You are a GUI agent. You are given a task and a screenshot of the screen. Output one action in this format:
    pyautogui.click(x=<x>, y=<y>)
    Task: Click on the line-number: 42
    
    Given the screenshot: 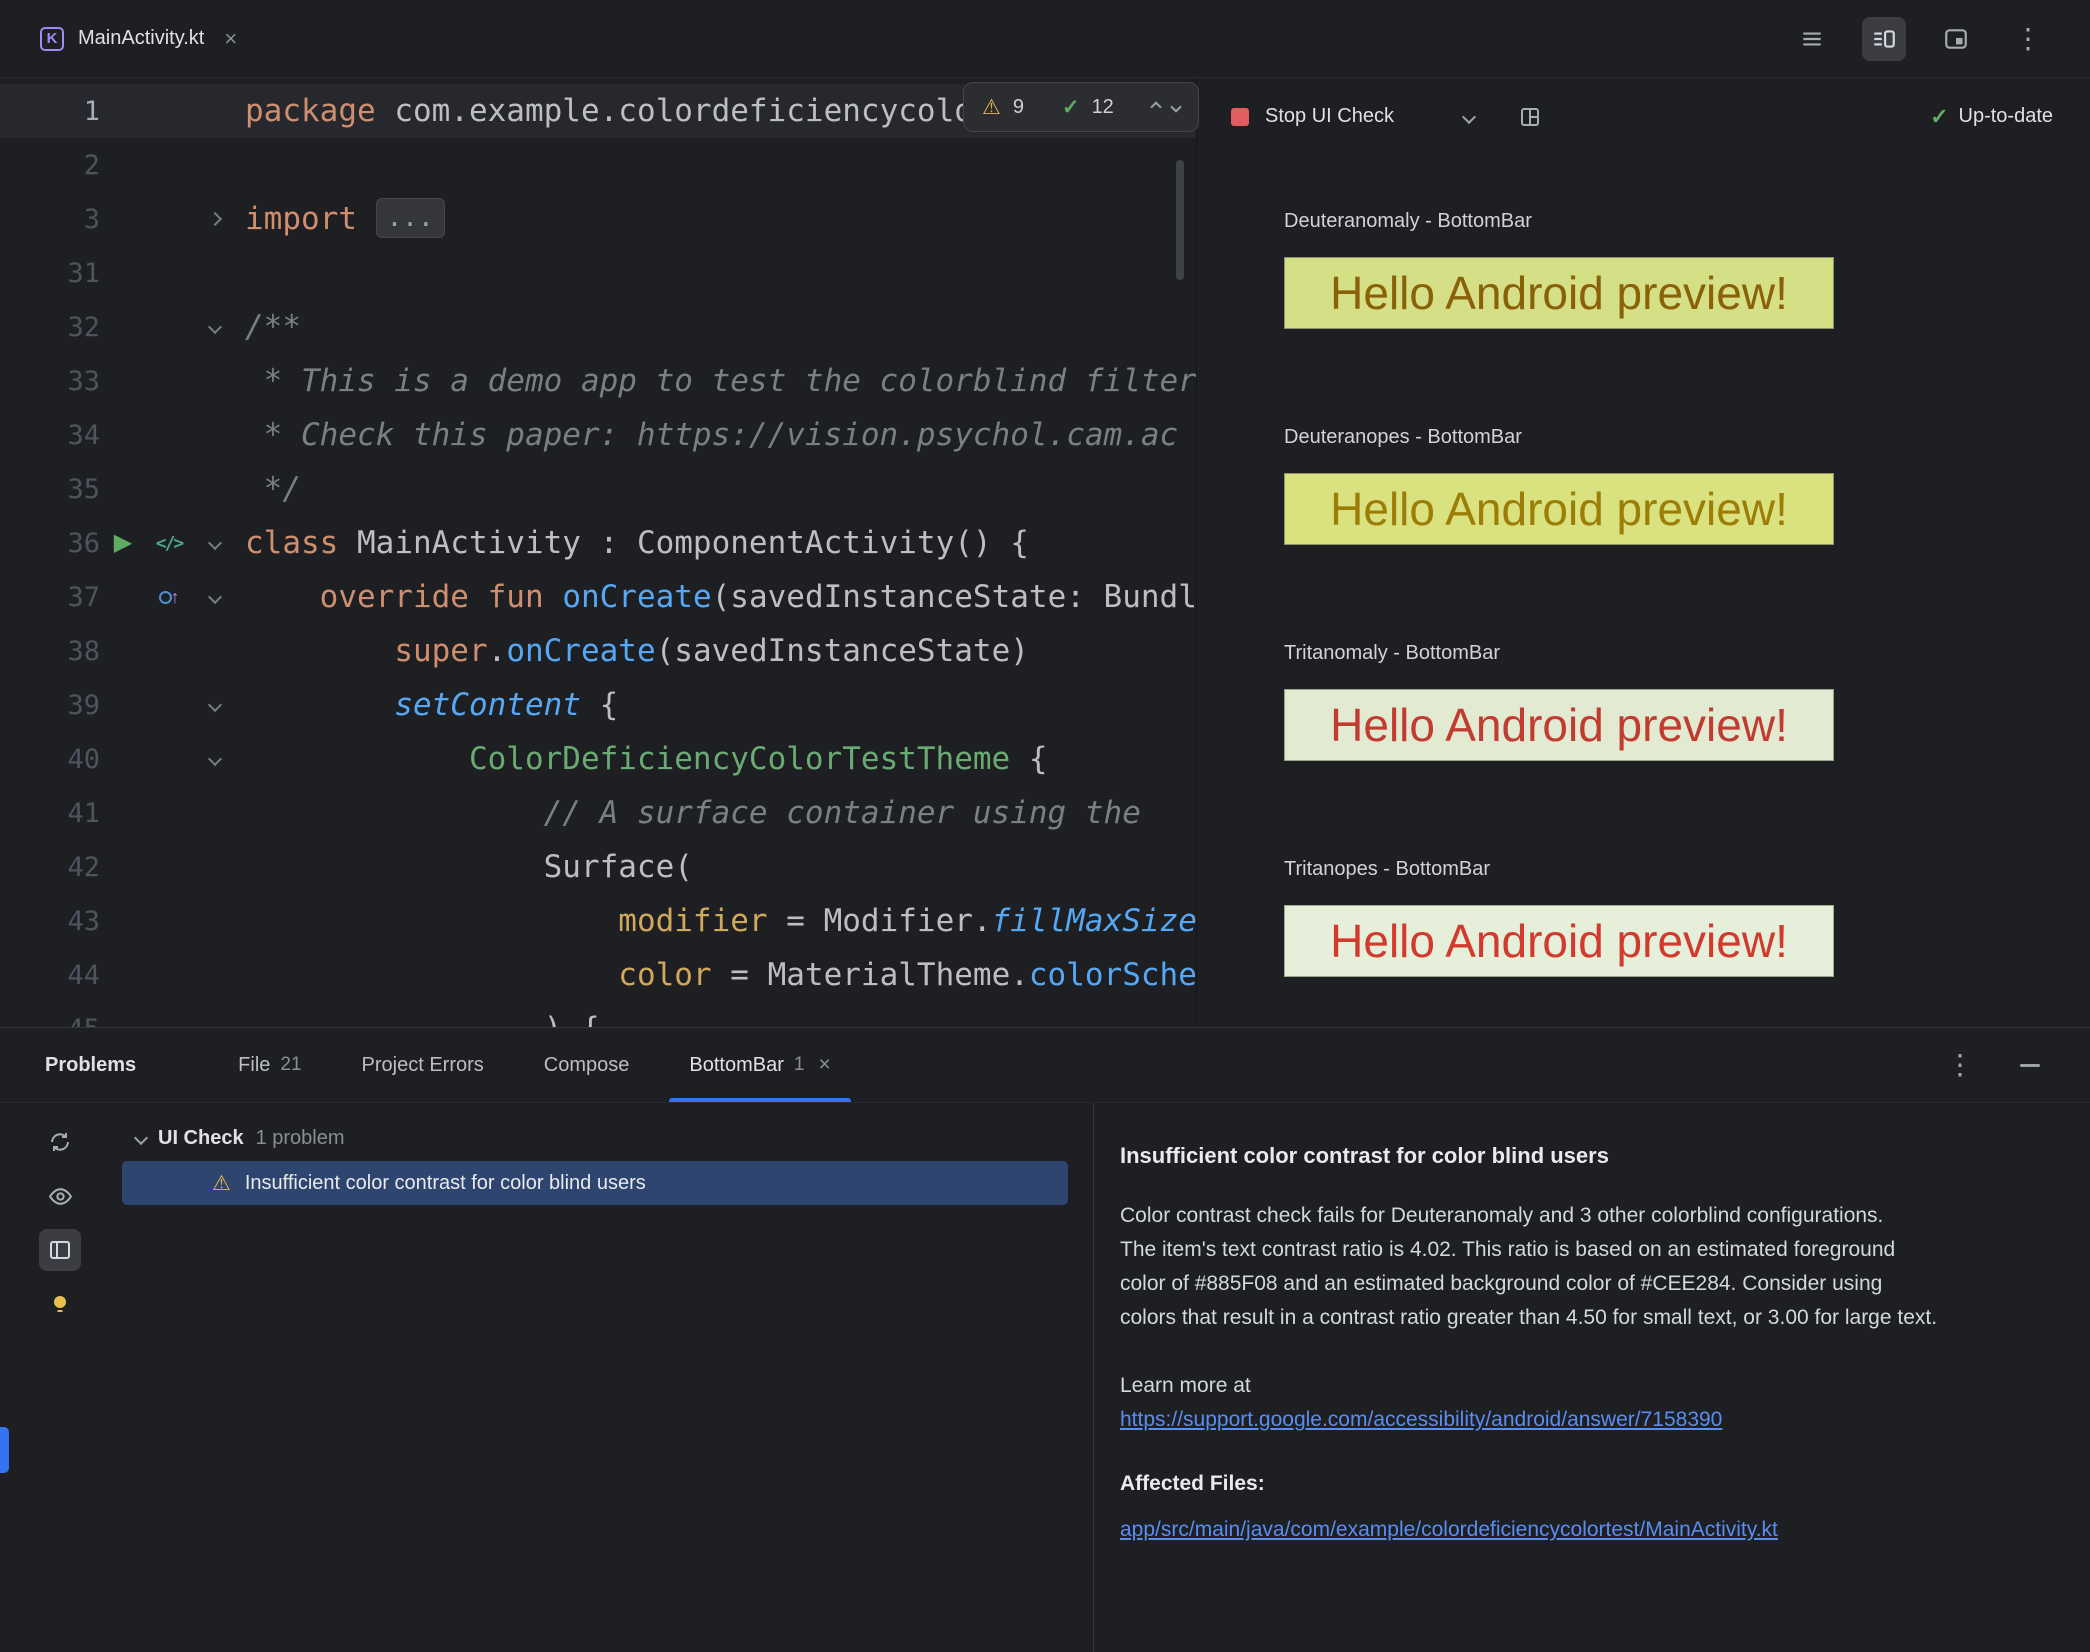 What is the action you would take?
    pyautogui.click(x=83, y=867)
    